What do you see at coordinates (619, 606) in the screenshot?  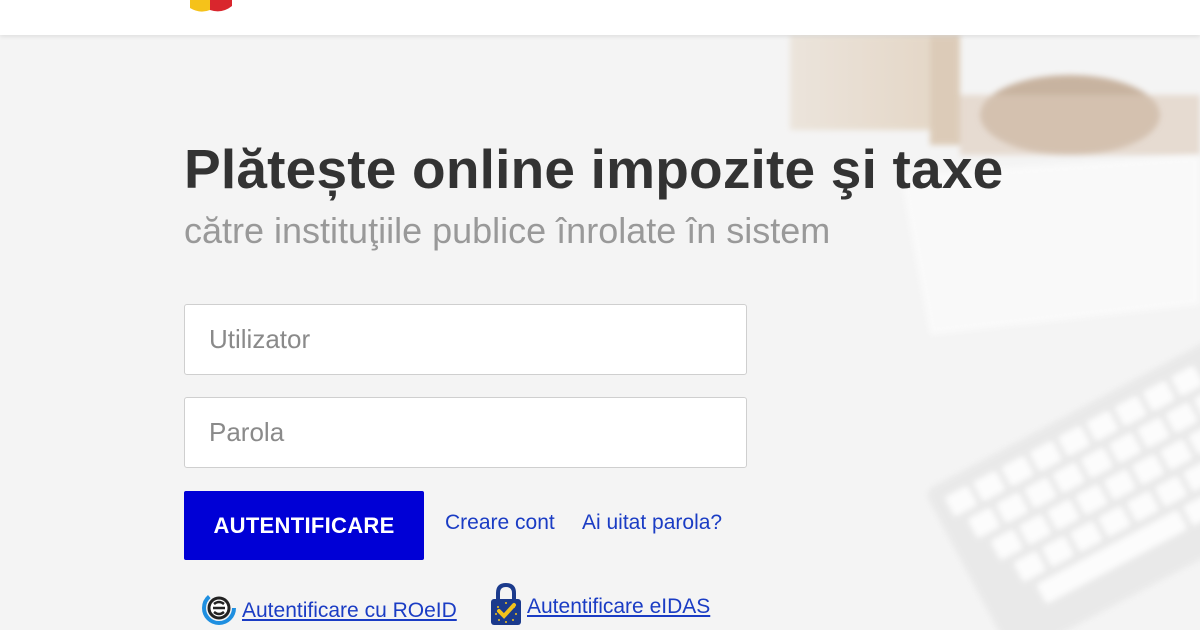 I see `eidas-login-label: Autentificare eIDAS` at bounding box center [619, 606].